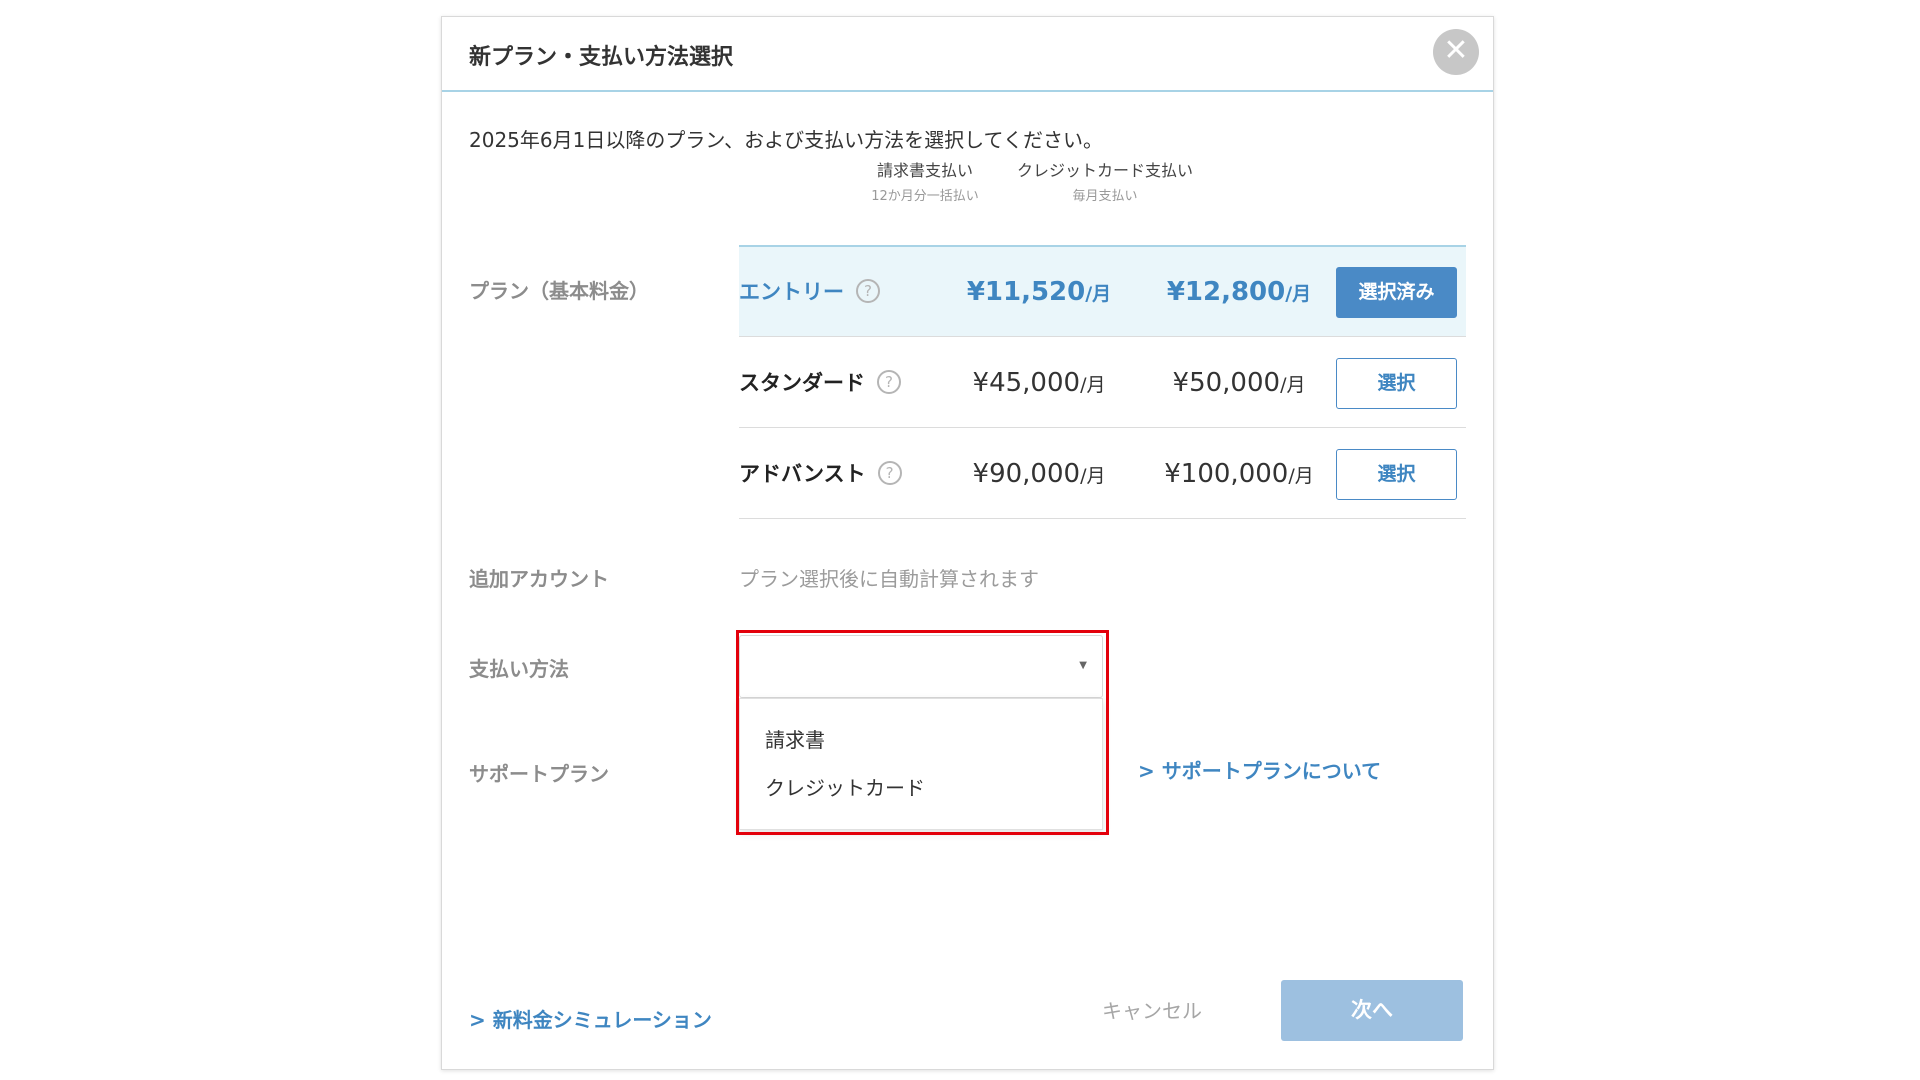  Describe the element at coordinates (1026, 383) in the screenshot. I see `invoice-price-value: ¥45,000` at that location.